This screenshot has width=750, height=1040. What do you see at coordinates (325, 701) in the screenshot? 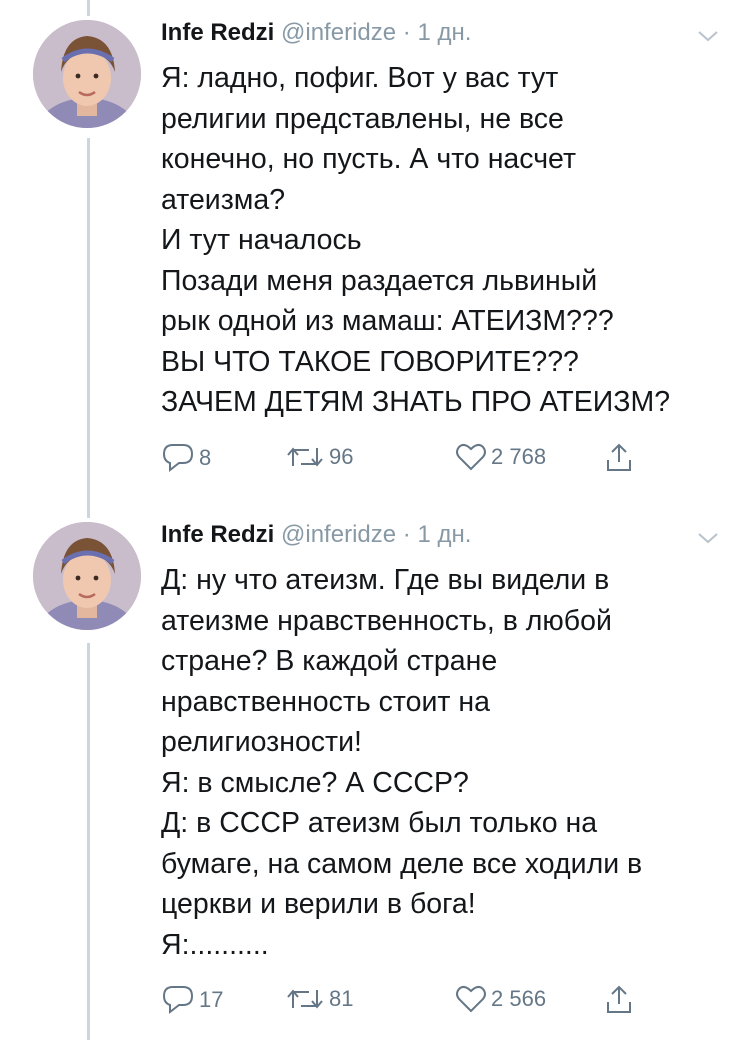
I see `tweet-line: нравственность стоит на` at bounding box center [325, 701].